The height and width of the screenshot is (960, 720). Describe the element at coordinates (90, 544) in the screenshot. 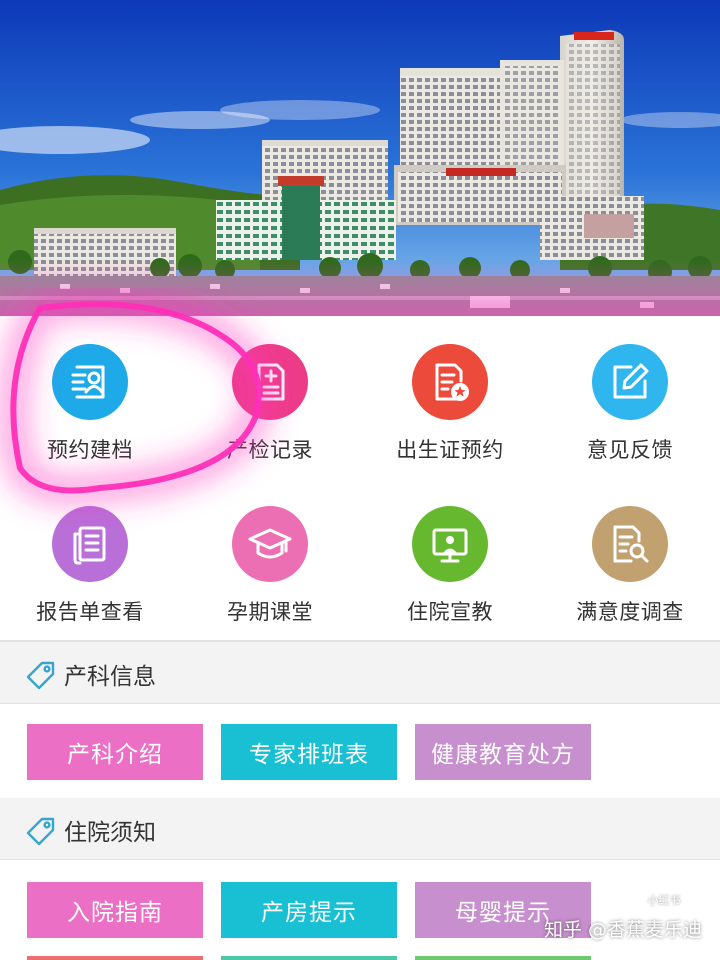

I see `report-list-icon` at that location.